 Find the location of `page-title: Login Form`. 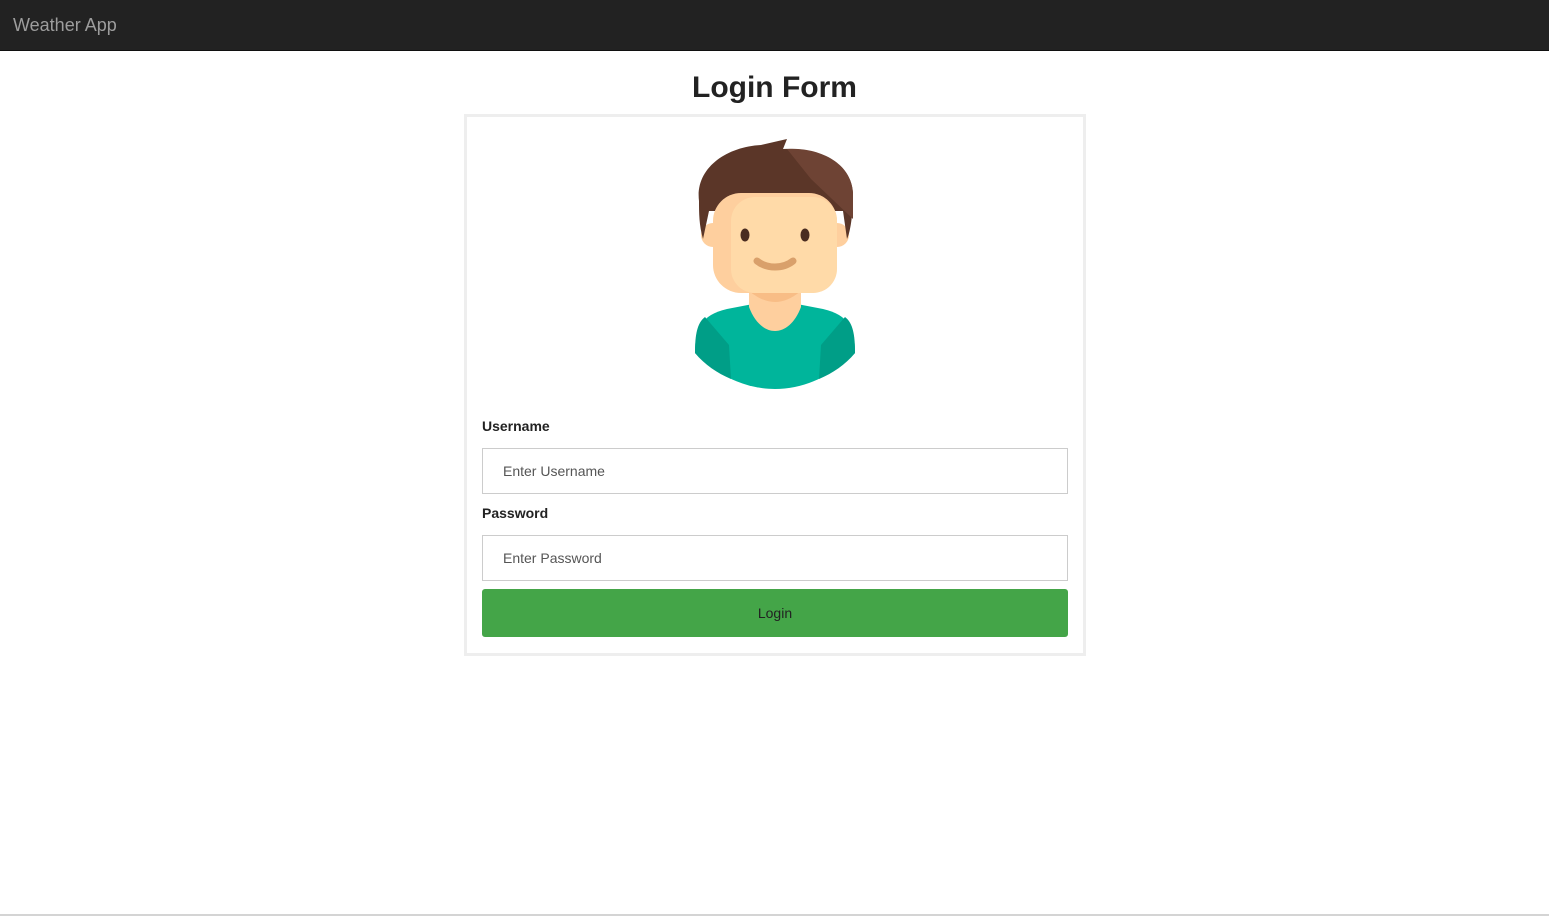

page-title: Login Form is located at coordinates (774, 87).